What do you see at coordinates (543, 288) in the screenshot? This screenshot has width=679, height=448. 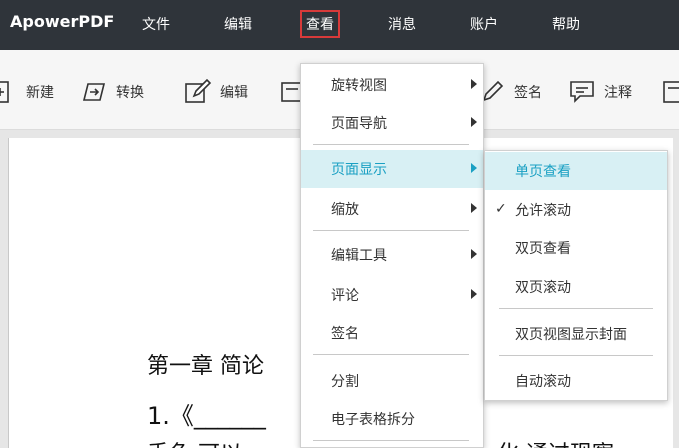 I see `submenu-item-label: 双页滚动` at bounding box center [543, 288].